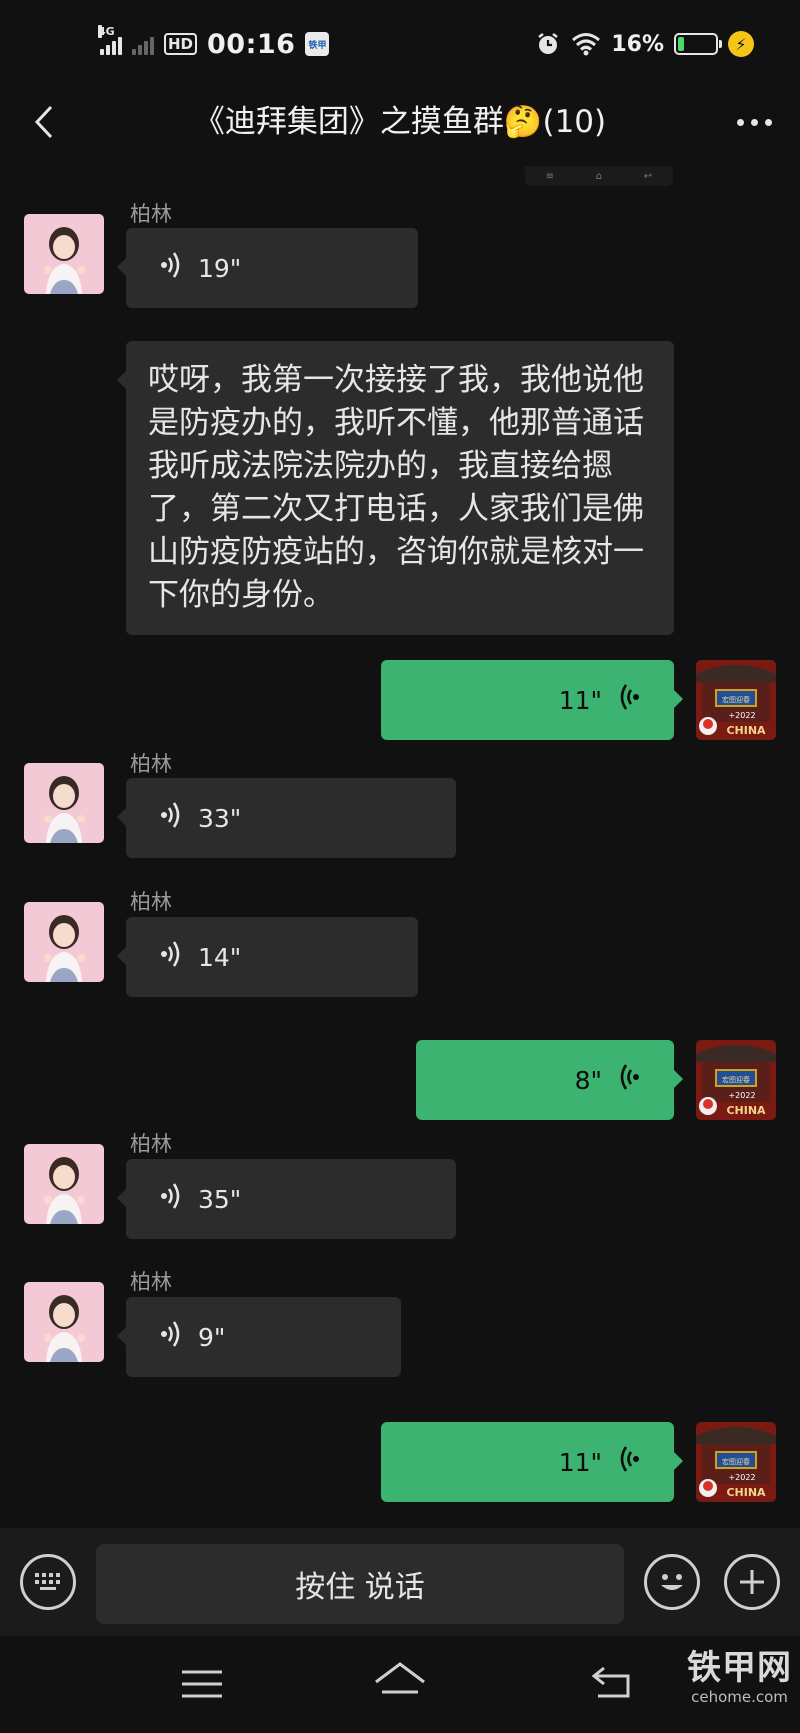 The image size is (800, 1733). I want to click on smiley-icon, so click(672, 1582).